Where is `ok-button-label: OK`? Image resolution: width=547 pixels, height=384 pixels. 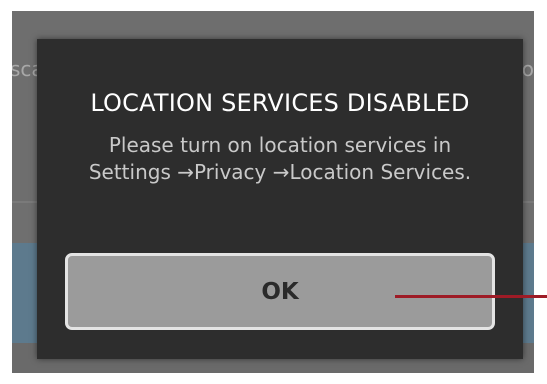 ok-button-label: OK is located at coordinates (280, 291).